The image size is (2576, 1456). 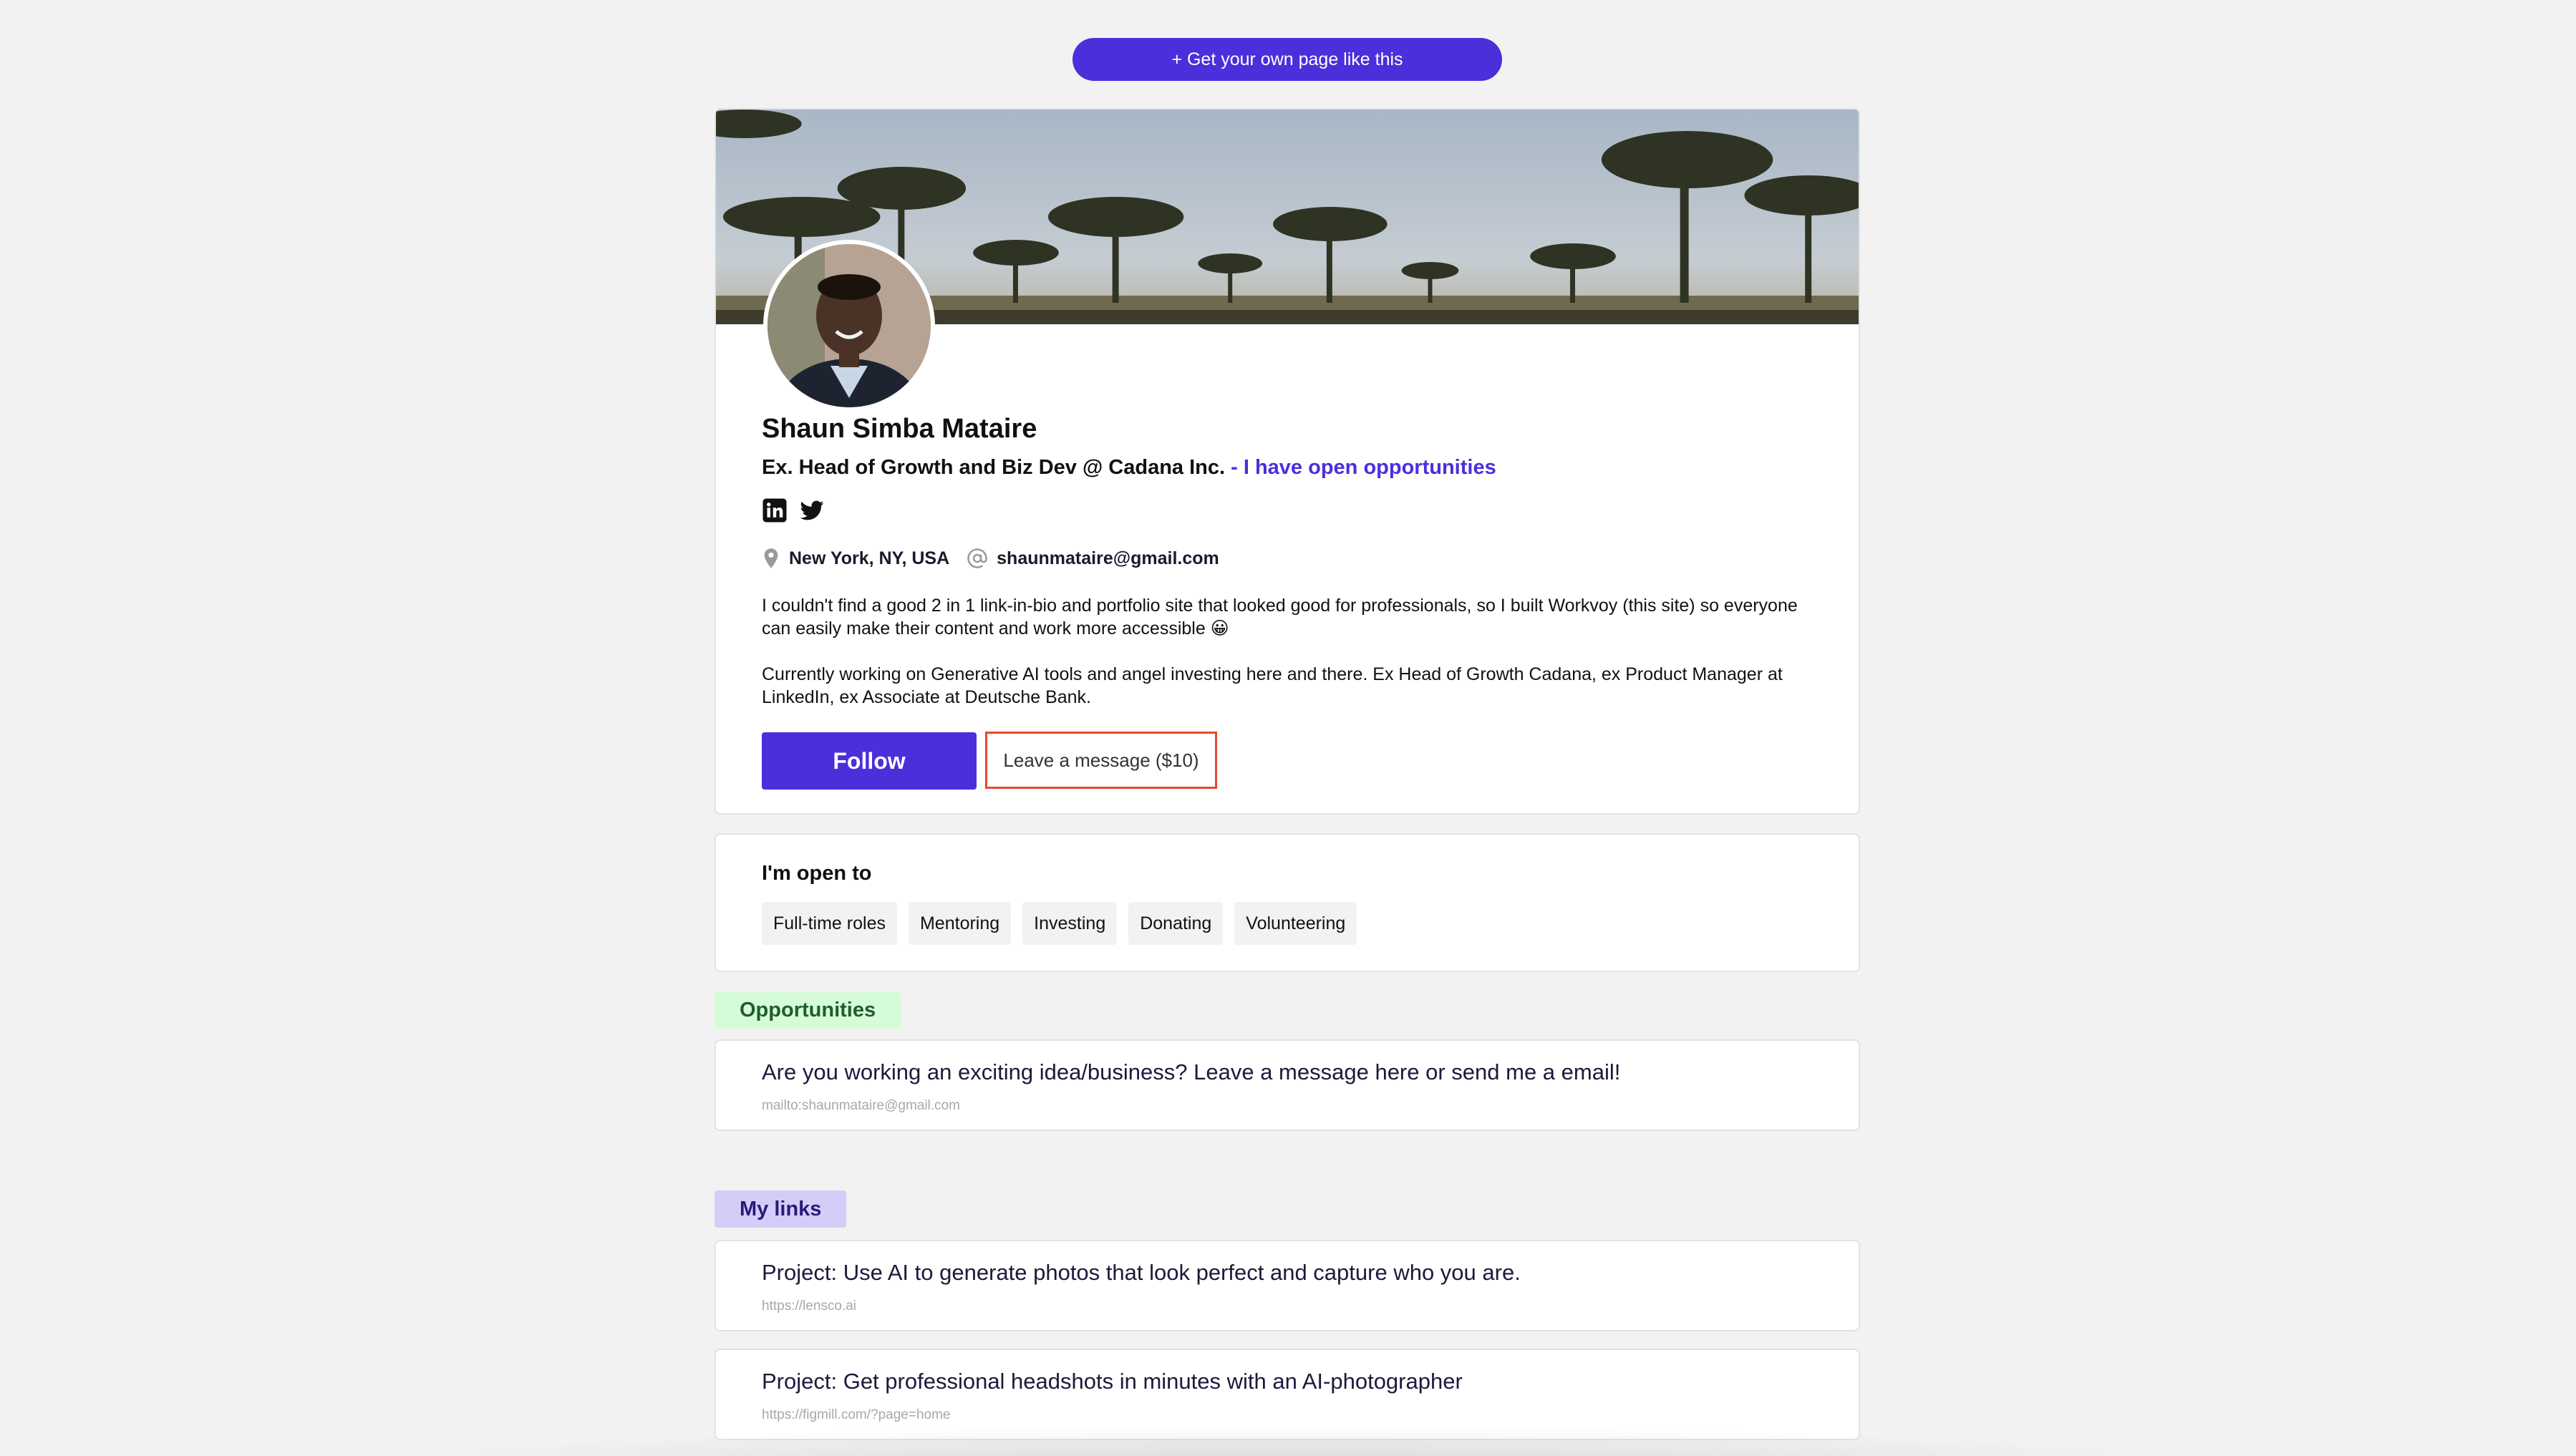 I want to click on avatar, so click(x=849, y=326).